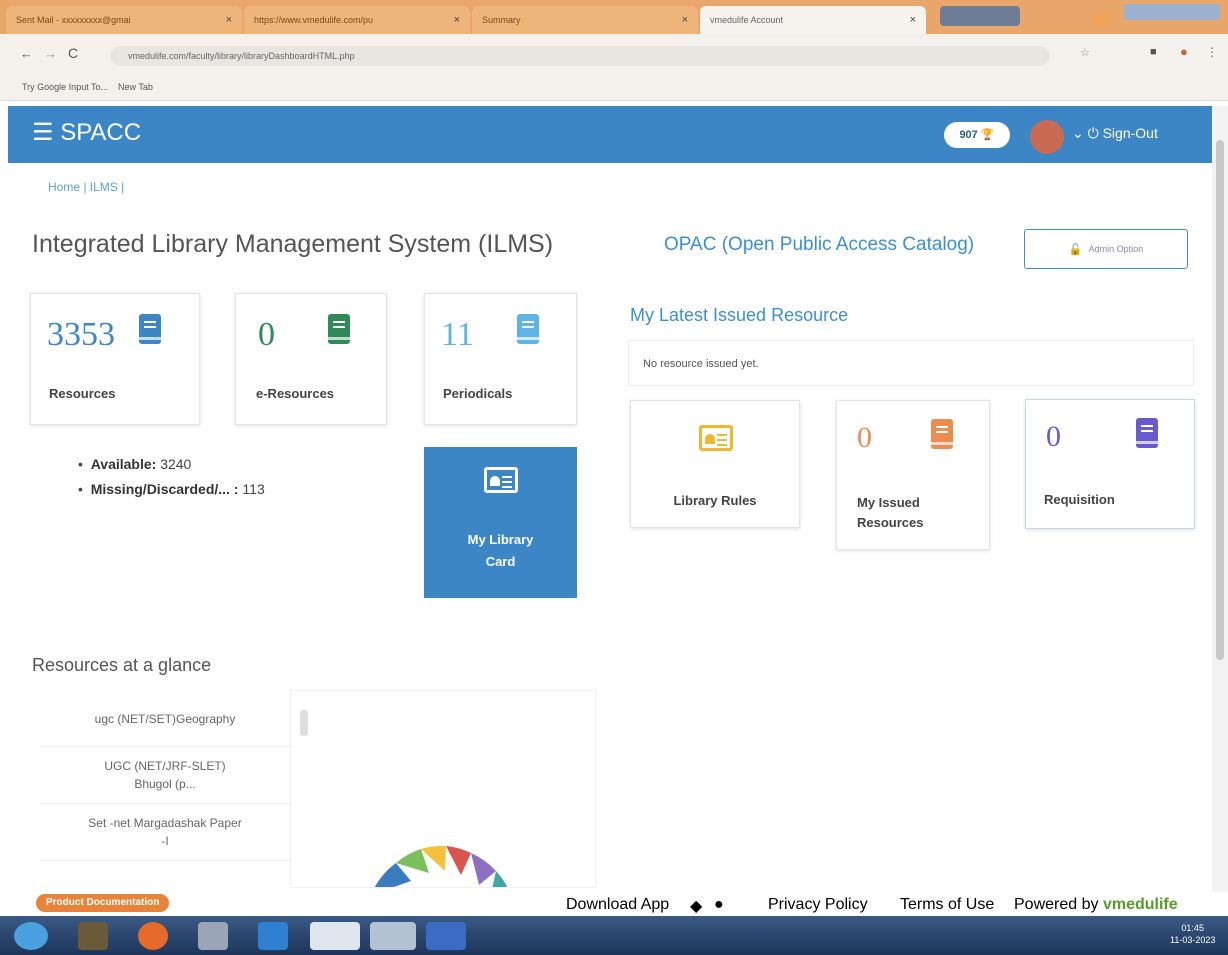 The height and width of the screenshot is (955, 1228). What do you see at coordinates (1079, 499) in the screenshot?
I see `requisition-label: Requisition` at bounding box center [1079, 499].